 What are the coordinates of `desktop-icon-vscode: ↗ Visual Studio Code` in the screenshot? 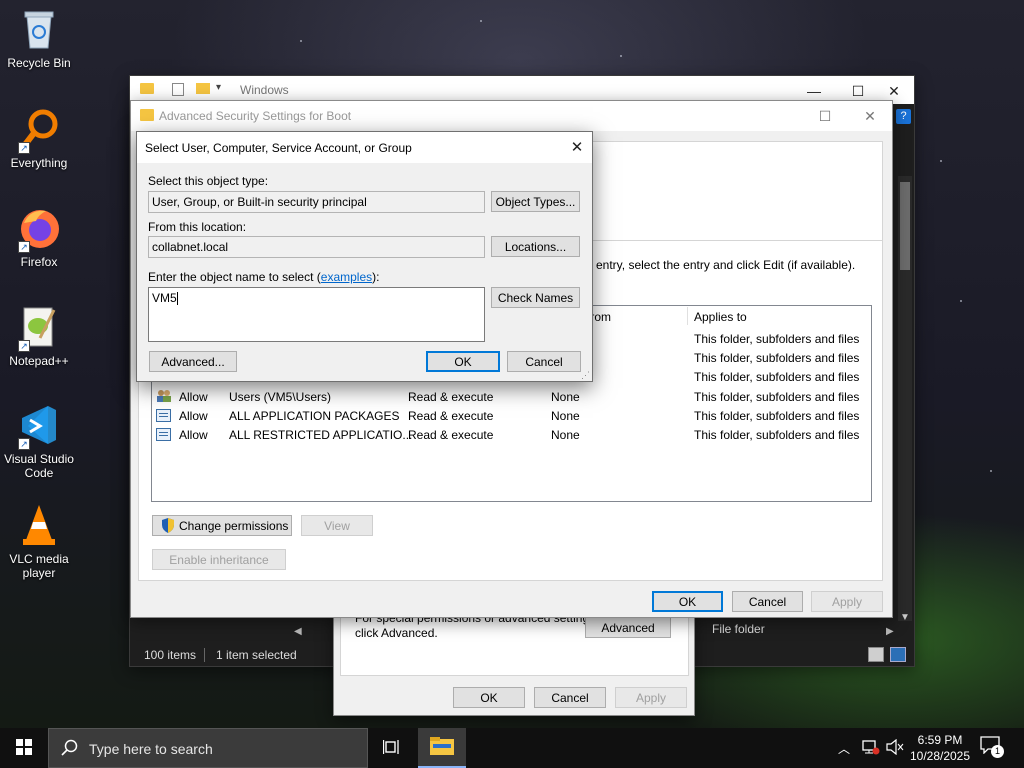 It's located at (39, 441).